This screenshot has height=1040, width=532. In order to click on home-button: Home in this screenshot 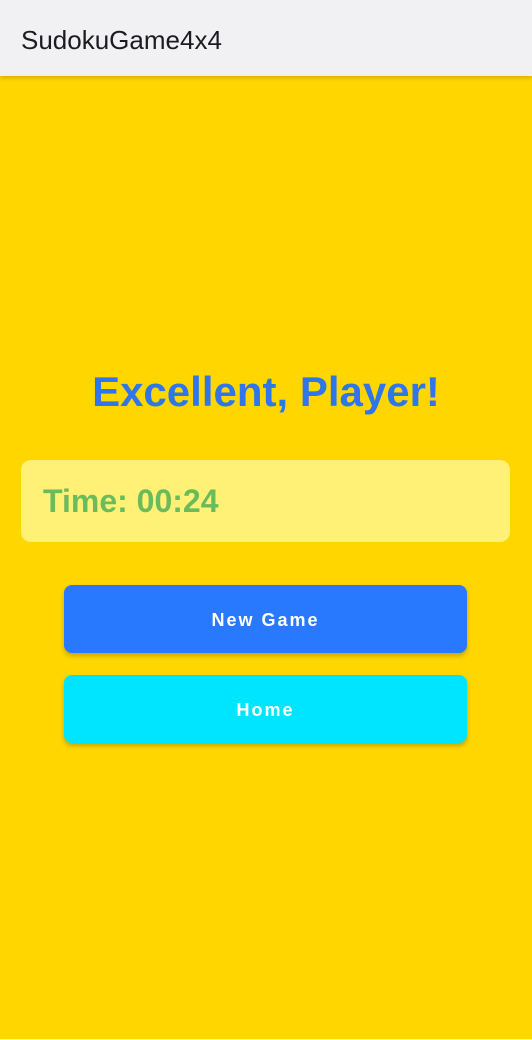, I will do `click(265, 709)`.